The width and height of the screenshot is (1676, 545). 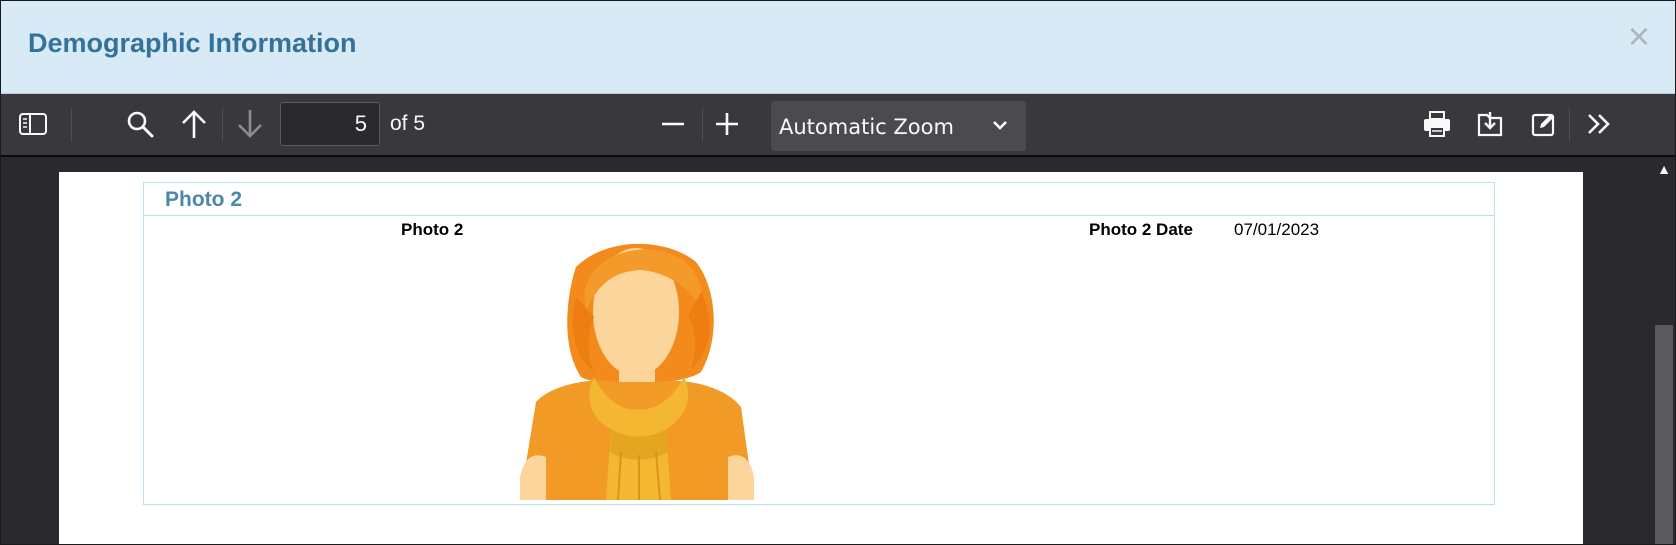 I want to click on section-title: Photo 2, so click(x=203, y=199).